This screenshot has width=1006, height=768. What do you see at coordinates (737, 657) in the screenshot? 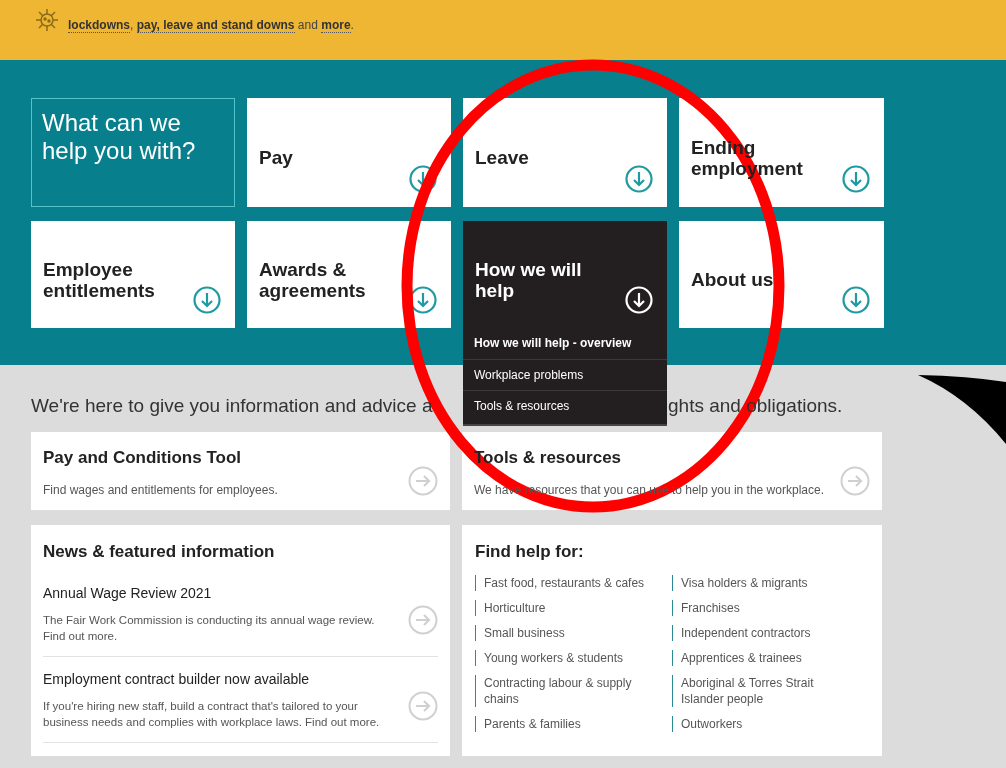
I see `category-link: Apprentices & trainees` at bounding box center [737, 657].